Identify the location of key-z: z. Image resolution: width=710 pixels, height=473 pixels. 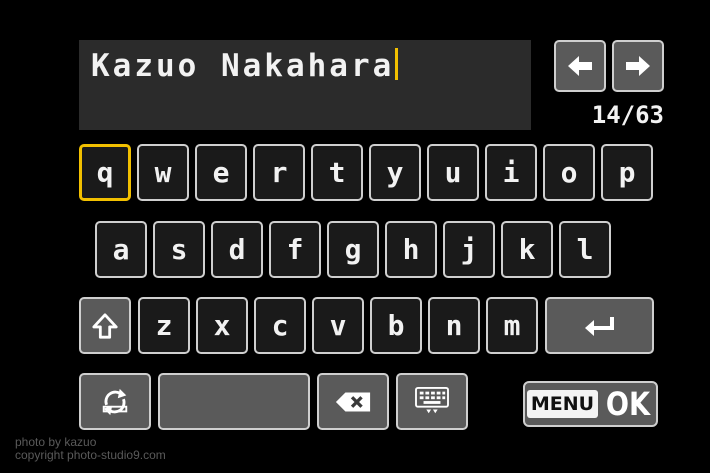
(164, 325).